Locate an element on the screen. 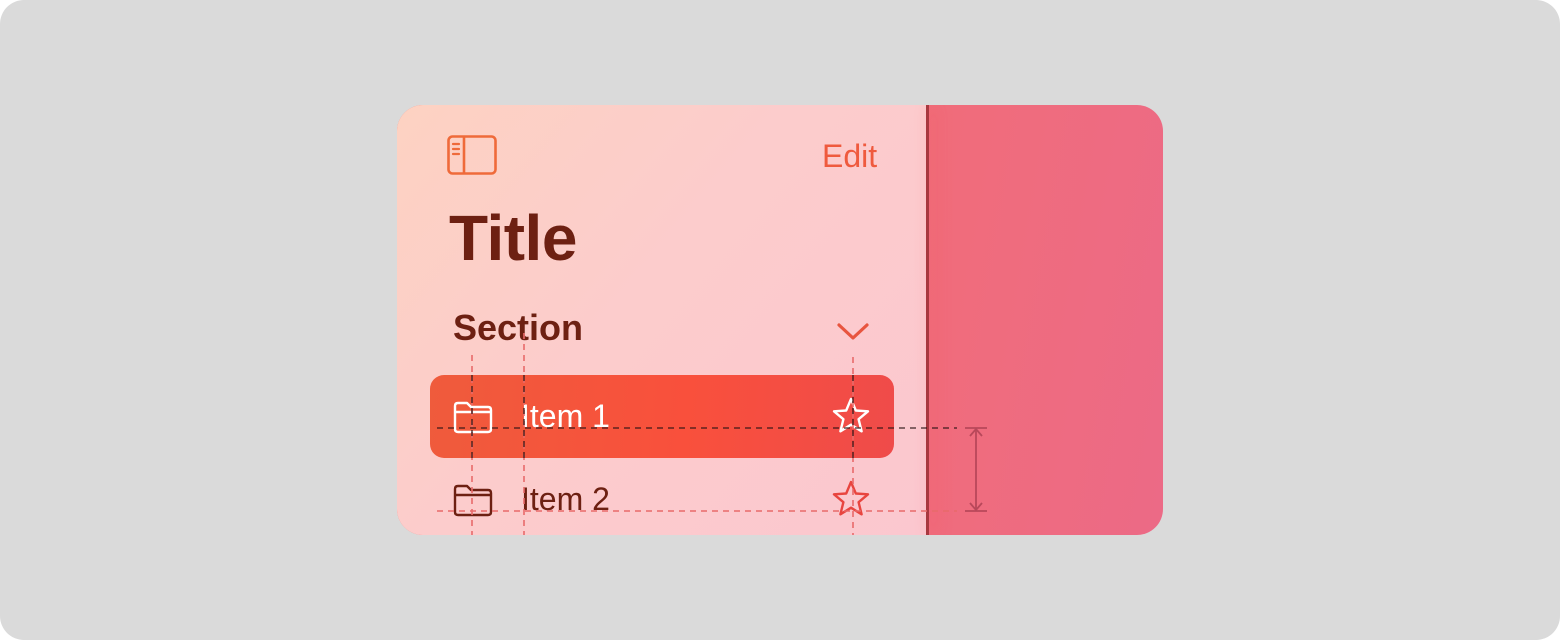  list-item-label: Item 1 is located at coordinates (565, 416).